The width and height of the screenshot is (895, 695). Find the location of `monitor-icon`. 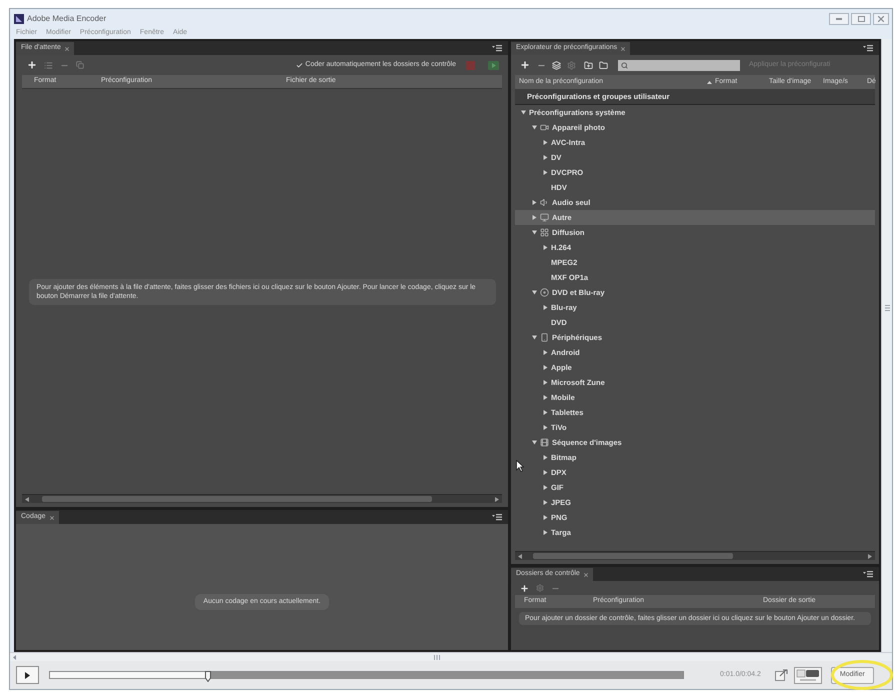

monitor-icon is located at coordinates (544, 217).